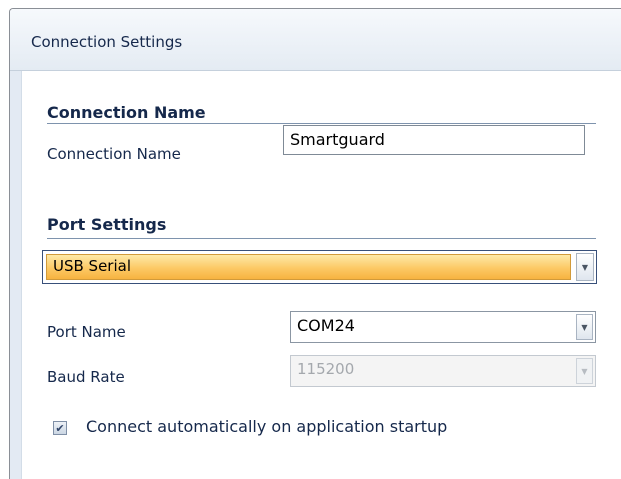 The height and width of the screenshot is (479, 621). Describe the element at coordinates (321, 238) in the screenshot. I see `port-settings-divider` at that location.